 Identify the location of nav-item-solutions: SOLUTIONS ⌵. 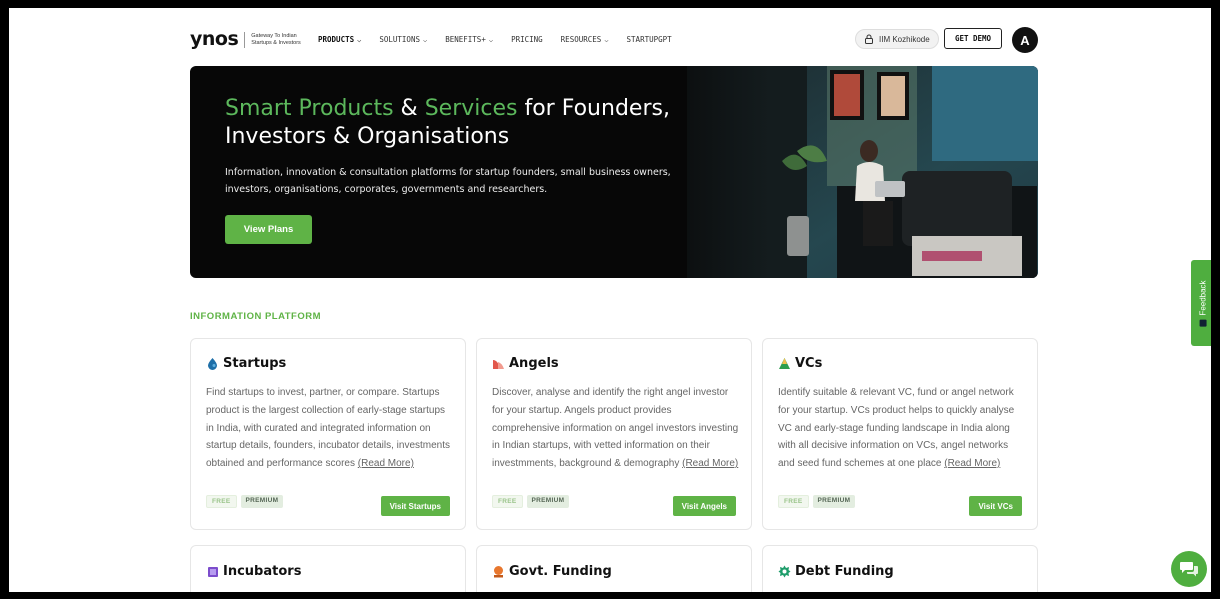
(403, 39).